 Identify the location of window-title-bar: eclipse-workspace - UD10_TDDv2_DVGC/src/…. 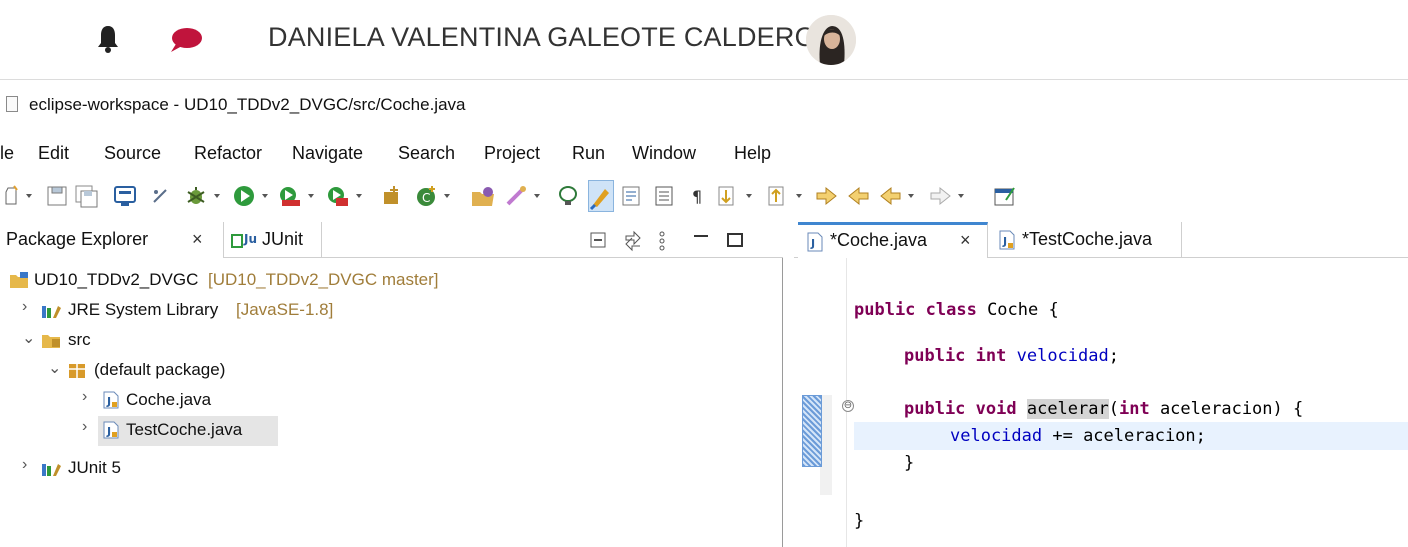
(704, 107).